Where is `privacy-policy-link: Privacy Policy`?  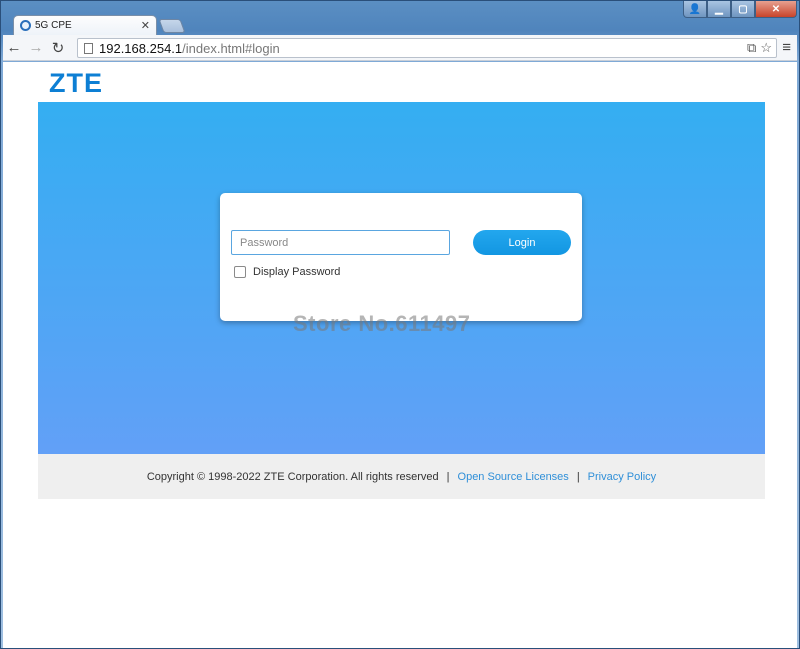
privacy-policy-link: Privacy Policy is located at coordinates (622, 477).